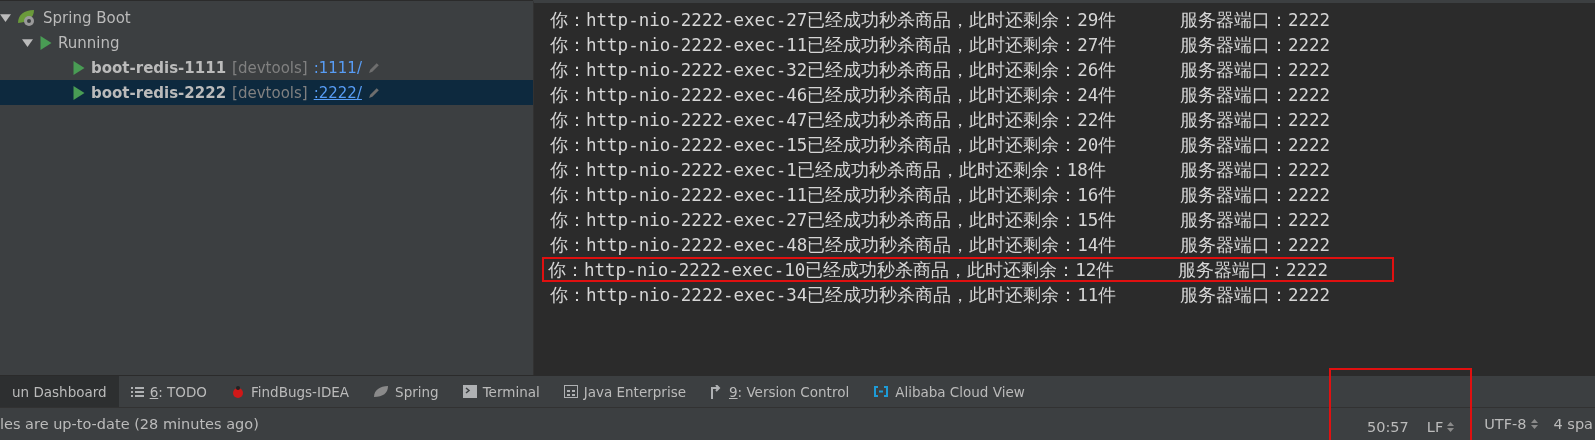 The image size is (1595, 440). What do you see at coordinates (337, 92) in the screenshot?
I see `port-link: :2222/` at bounding box center [337, 92].